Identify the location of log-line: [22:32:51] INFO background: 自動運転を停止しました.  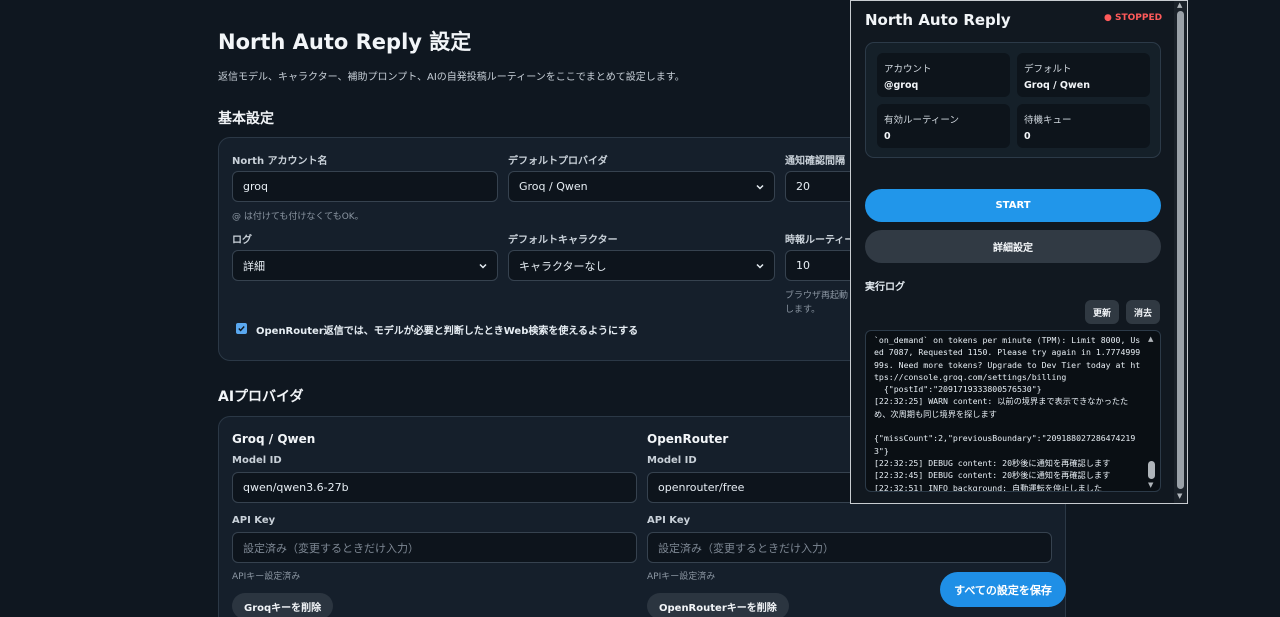
(988, 487).